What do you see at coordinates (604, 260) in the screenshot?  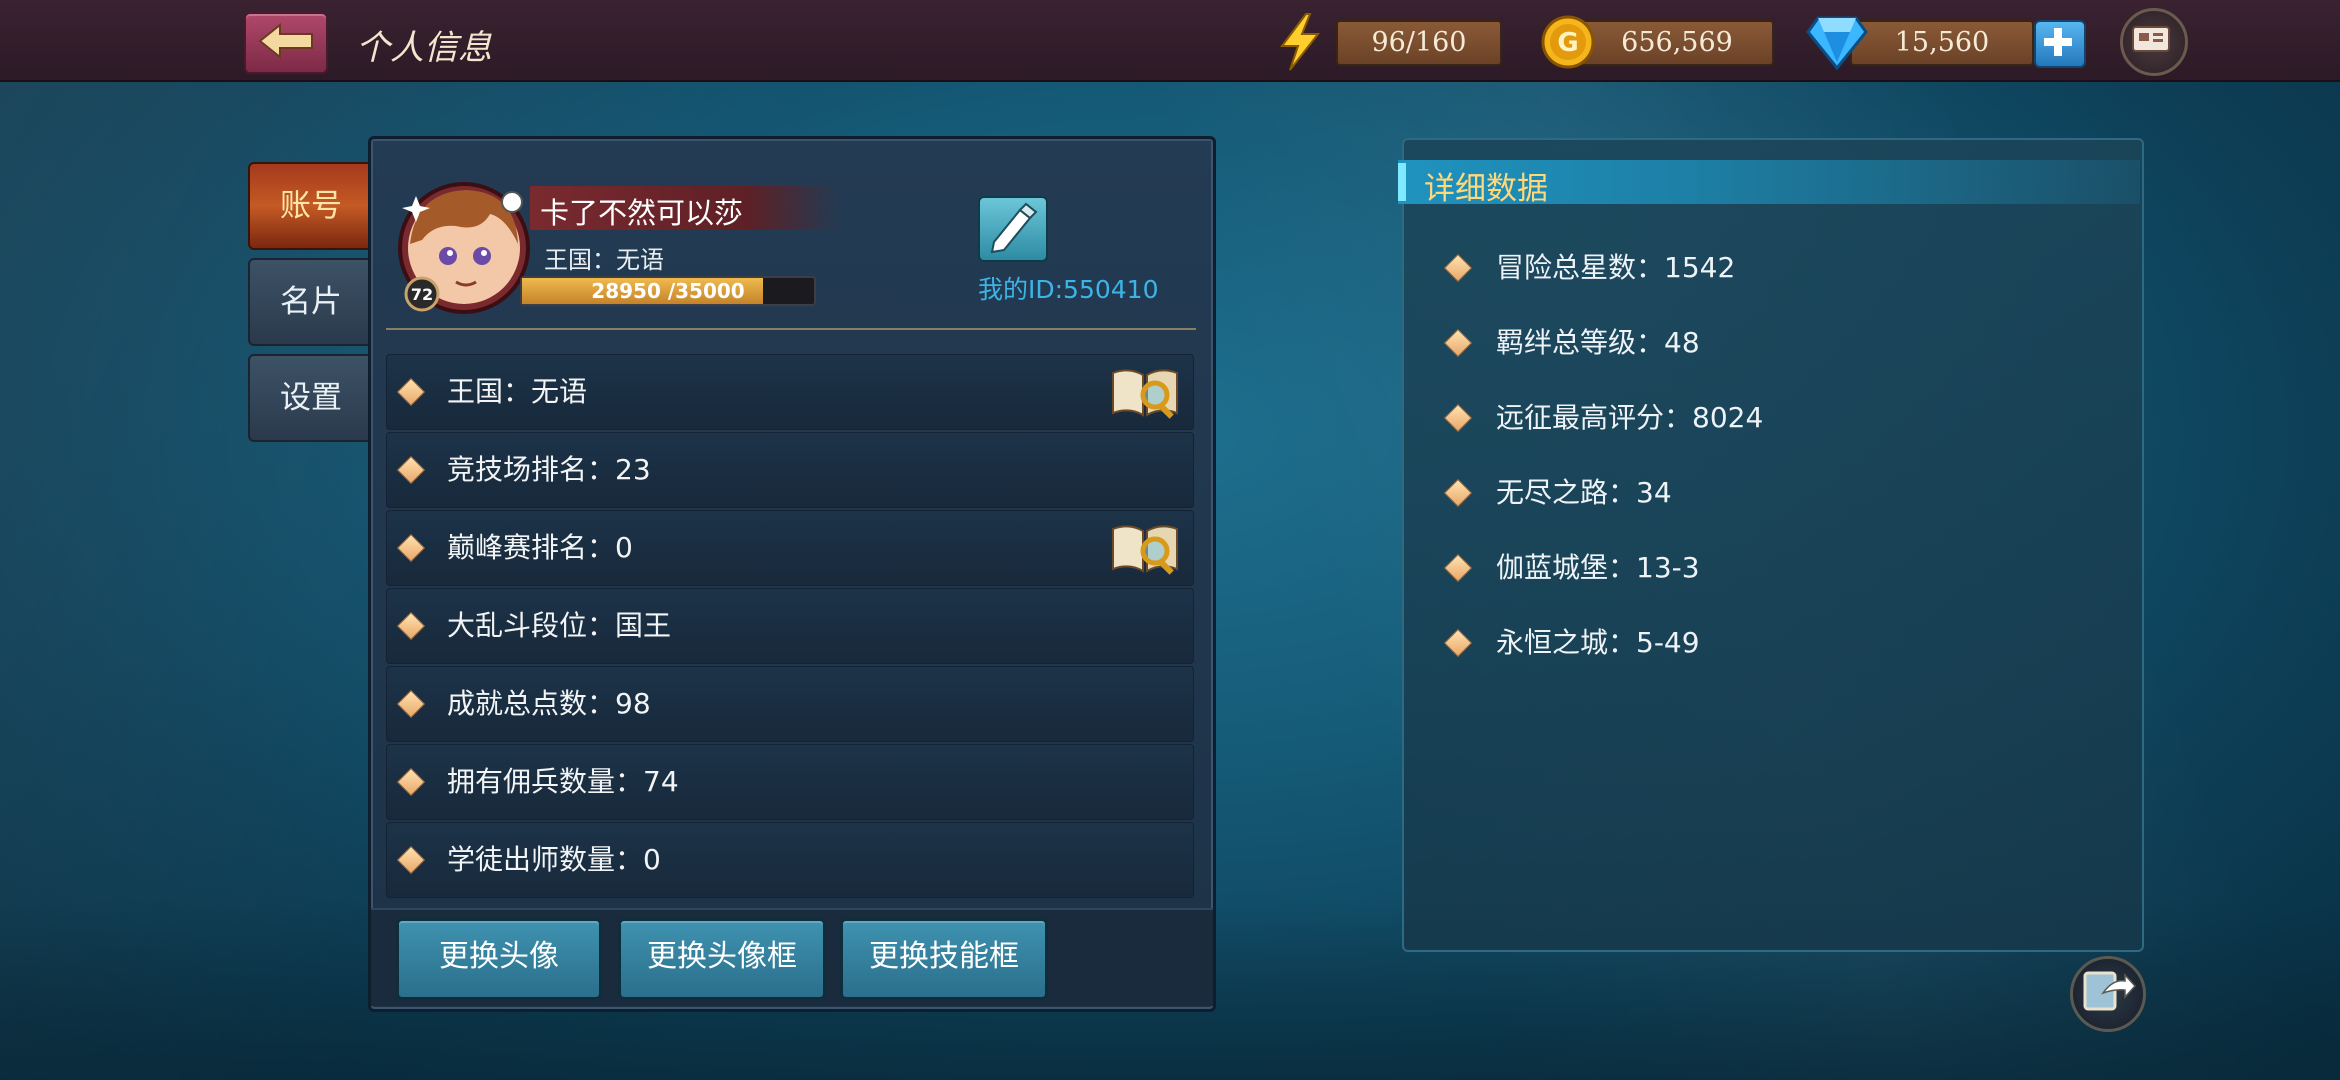 I see `player-kingdom: 王国：无语` at bounding box center [604, 260].